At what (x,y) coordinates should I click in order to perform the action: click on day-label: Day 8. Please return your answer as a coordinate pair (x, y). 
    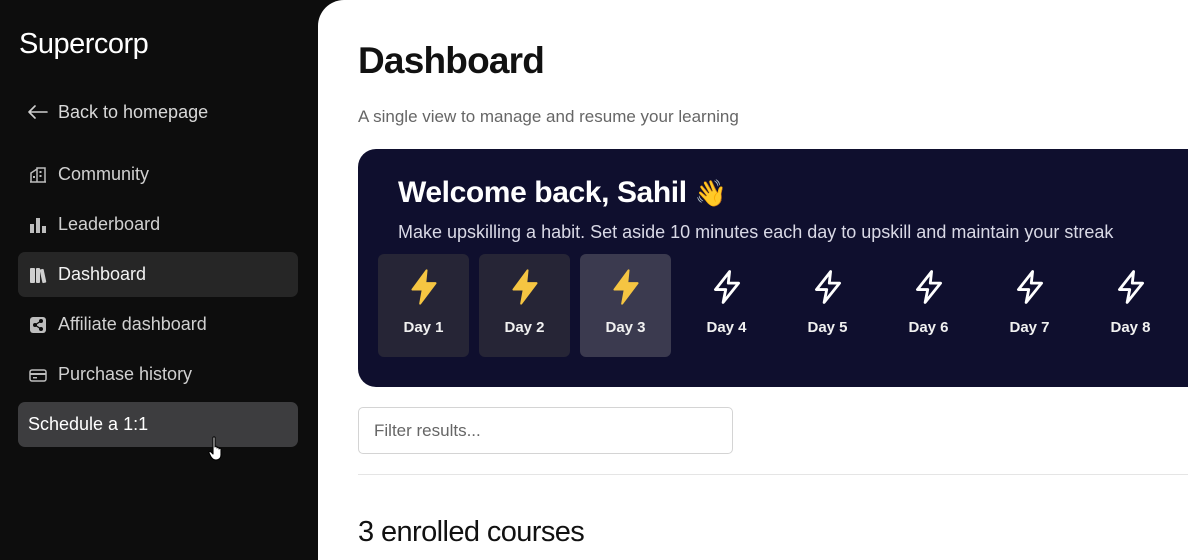
    Looking at the image, I should click on (1130, 327).